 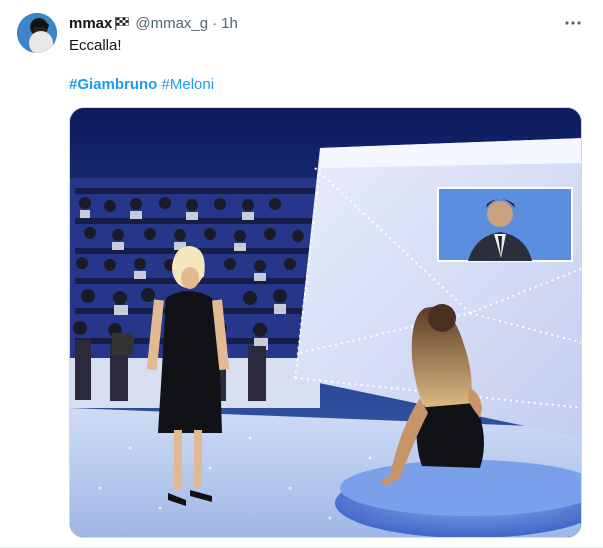 I want to click on hashtag-meloni: #Meloni, so click(x=188, y=84).